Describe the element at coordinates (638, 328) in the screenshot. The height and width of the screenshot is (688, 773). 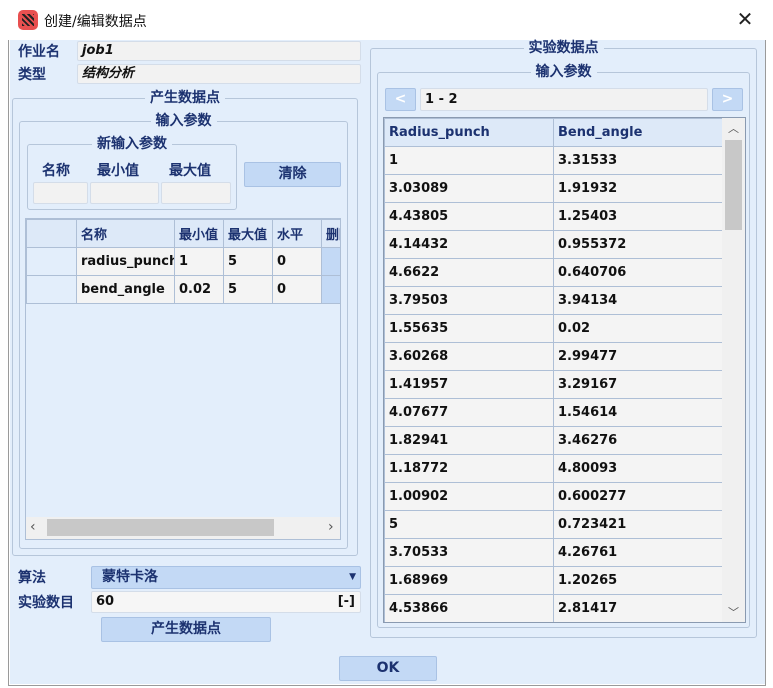
I see `bend-angle-cell: 0.02` at that location.